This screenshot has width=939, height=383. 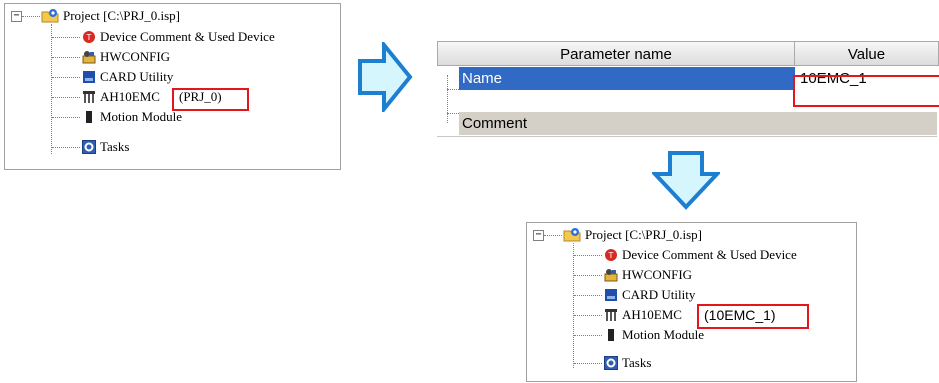 I want to click on param-comment-value, so click(x=866, y=123).